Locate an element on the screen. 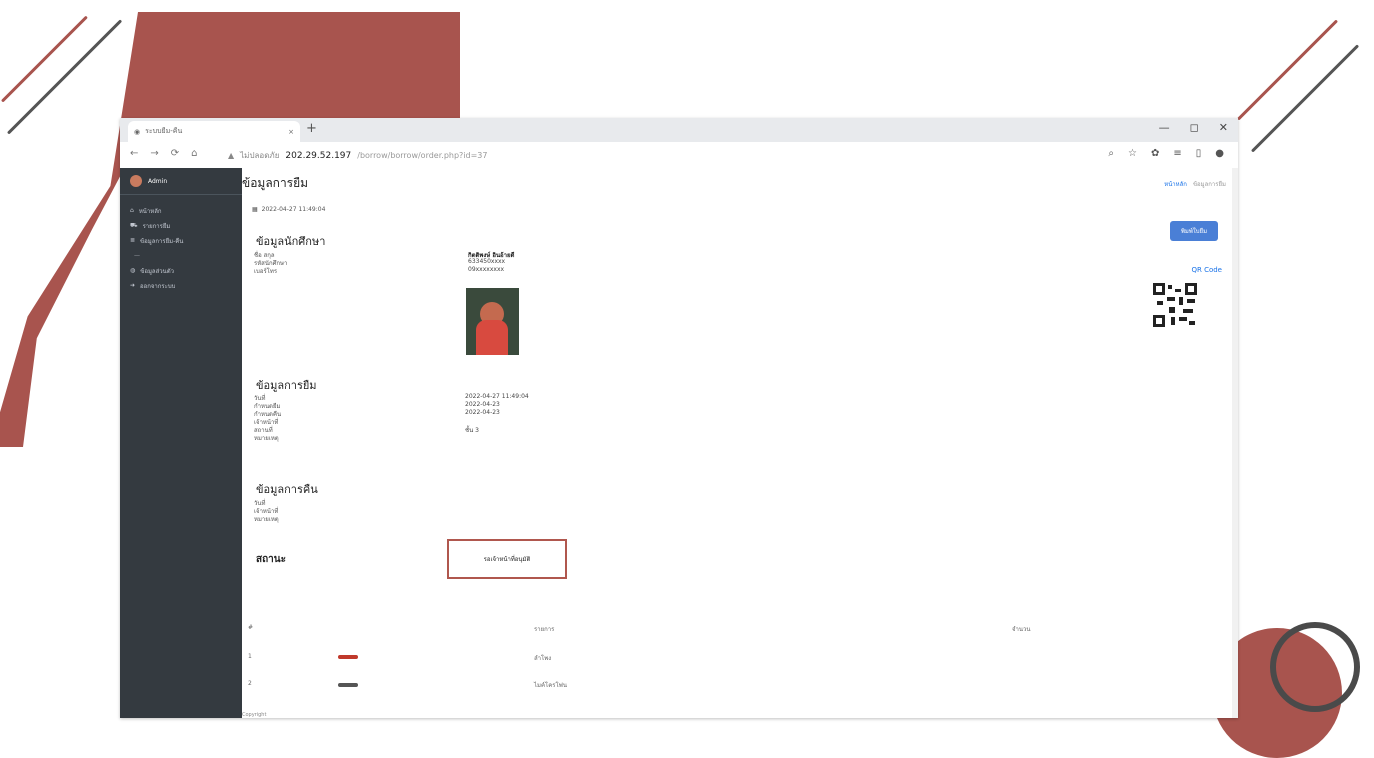  sidebar-brand: Admin is located at coordinates (181, 181).